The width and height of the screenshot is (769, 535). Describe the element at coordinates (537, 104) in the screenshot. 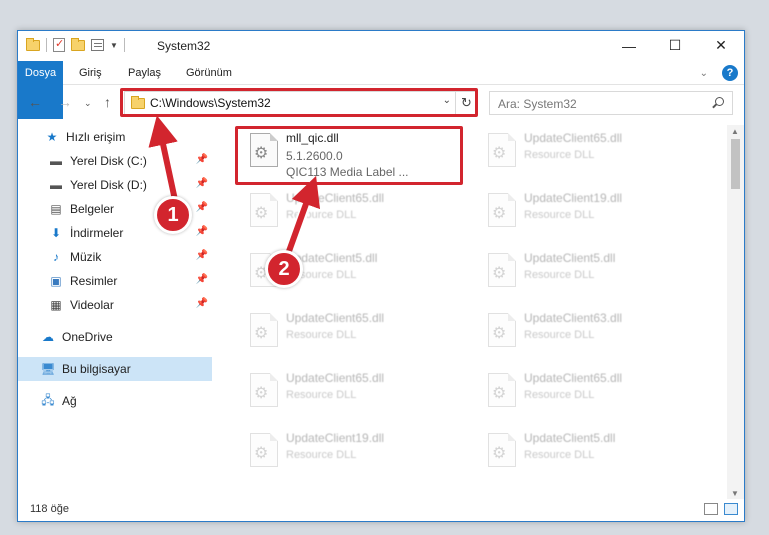

I see `search-placeholder: Ara: System32` at that location.